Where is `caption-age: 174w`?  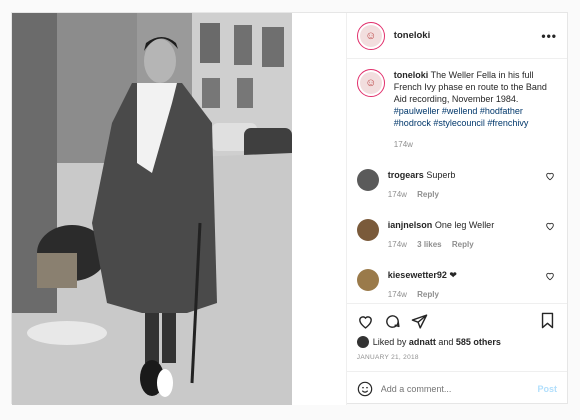
caption-age: 174w is located at coordinates (403, 144).